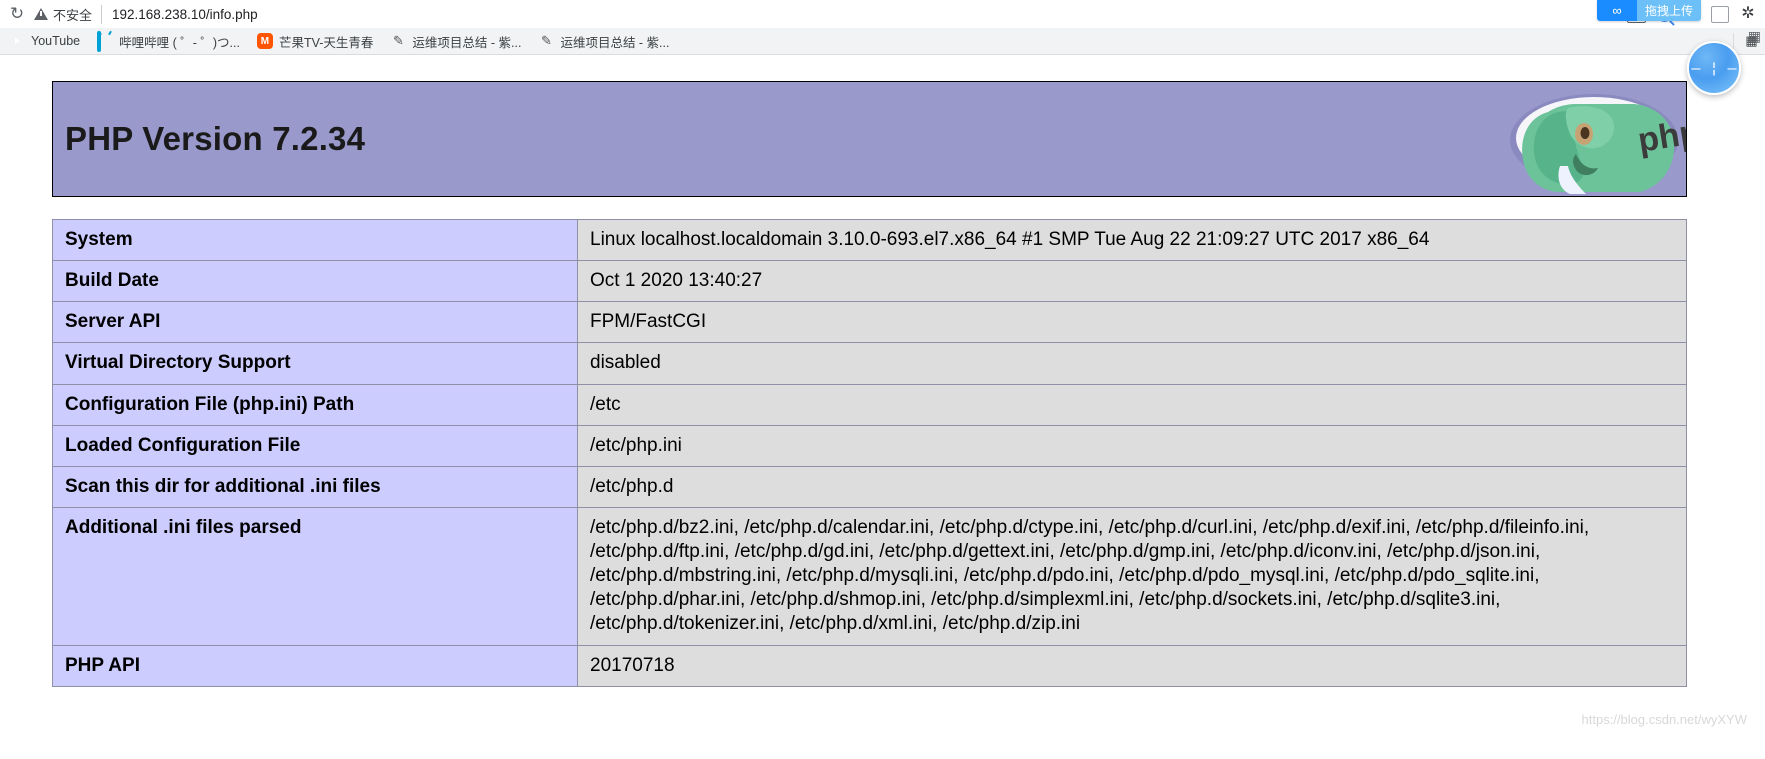  I want to click on extensions-puzzle-icon: ✲, so click(1748, 14).